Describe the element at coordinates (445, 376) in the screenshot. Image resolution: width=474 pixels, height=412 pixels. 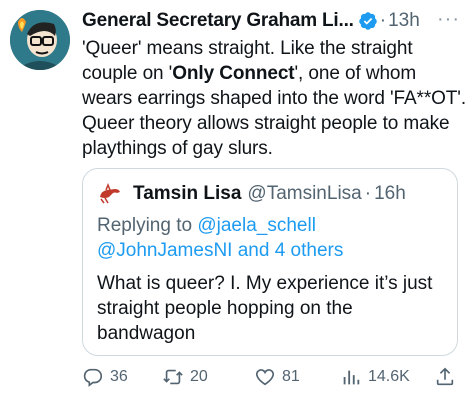
I see `share-icon` at that location.